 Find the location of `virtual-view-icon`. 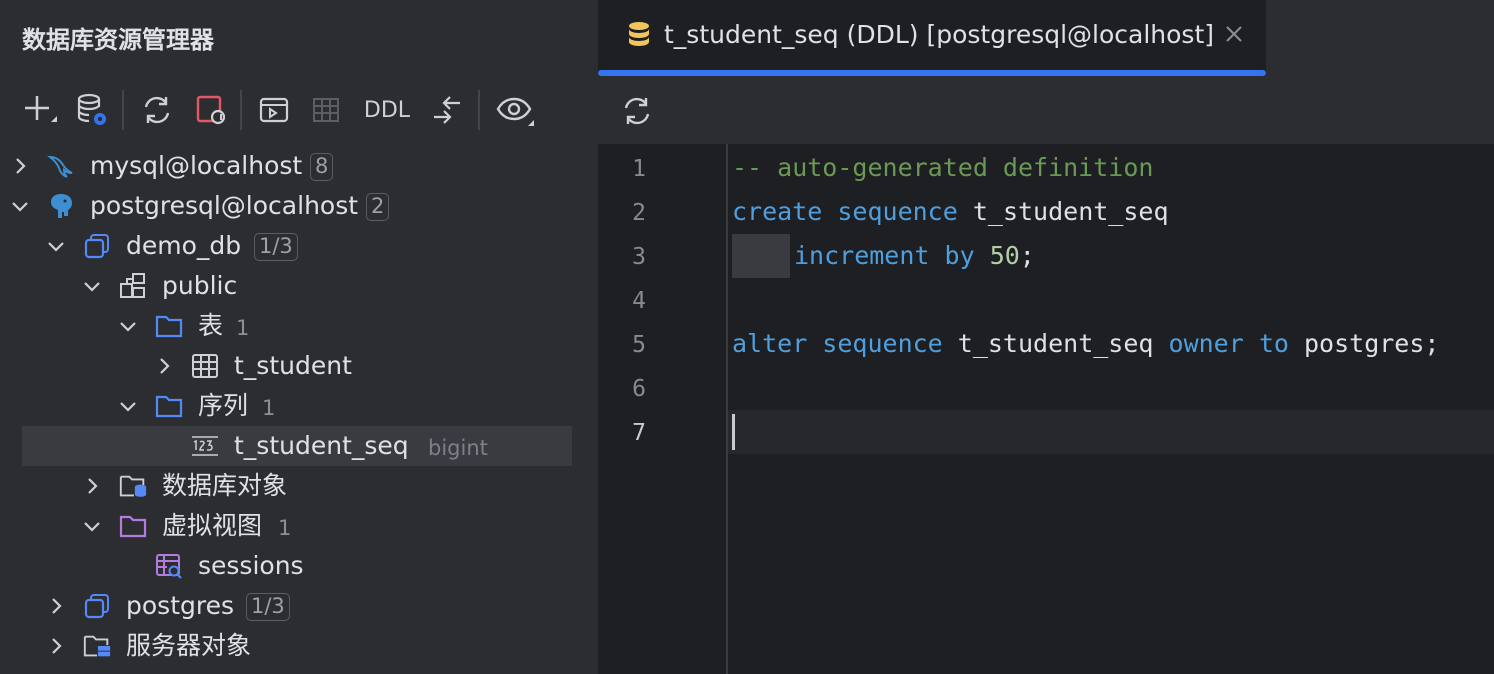

virtual-view-icon is located at coordinates (169, 566).